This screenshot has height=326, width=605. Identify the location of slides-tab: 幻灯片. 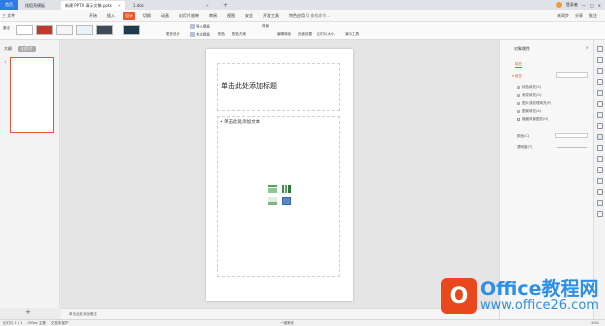
(27, 49).